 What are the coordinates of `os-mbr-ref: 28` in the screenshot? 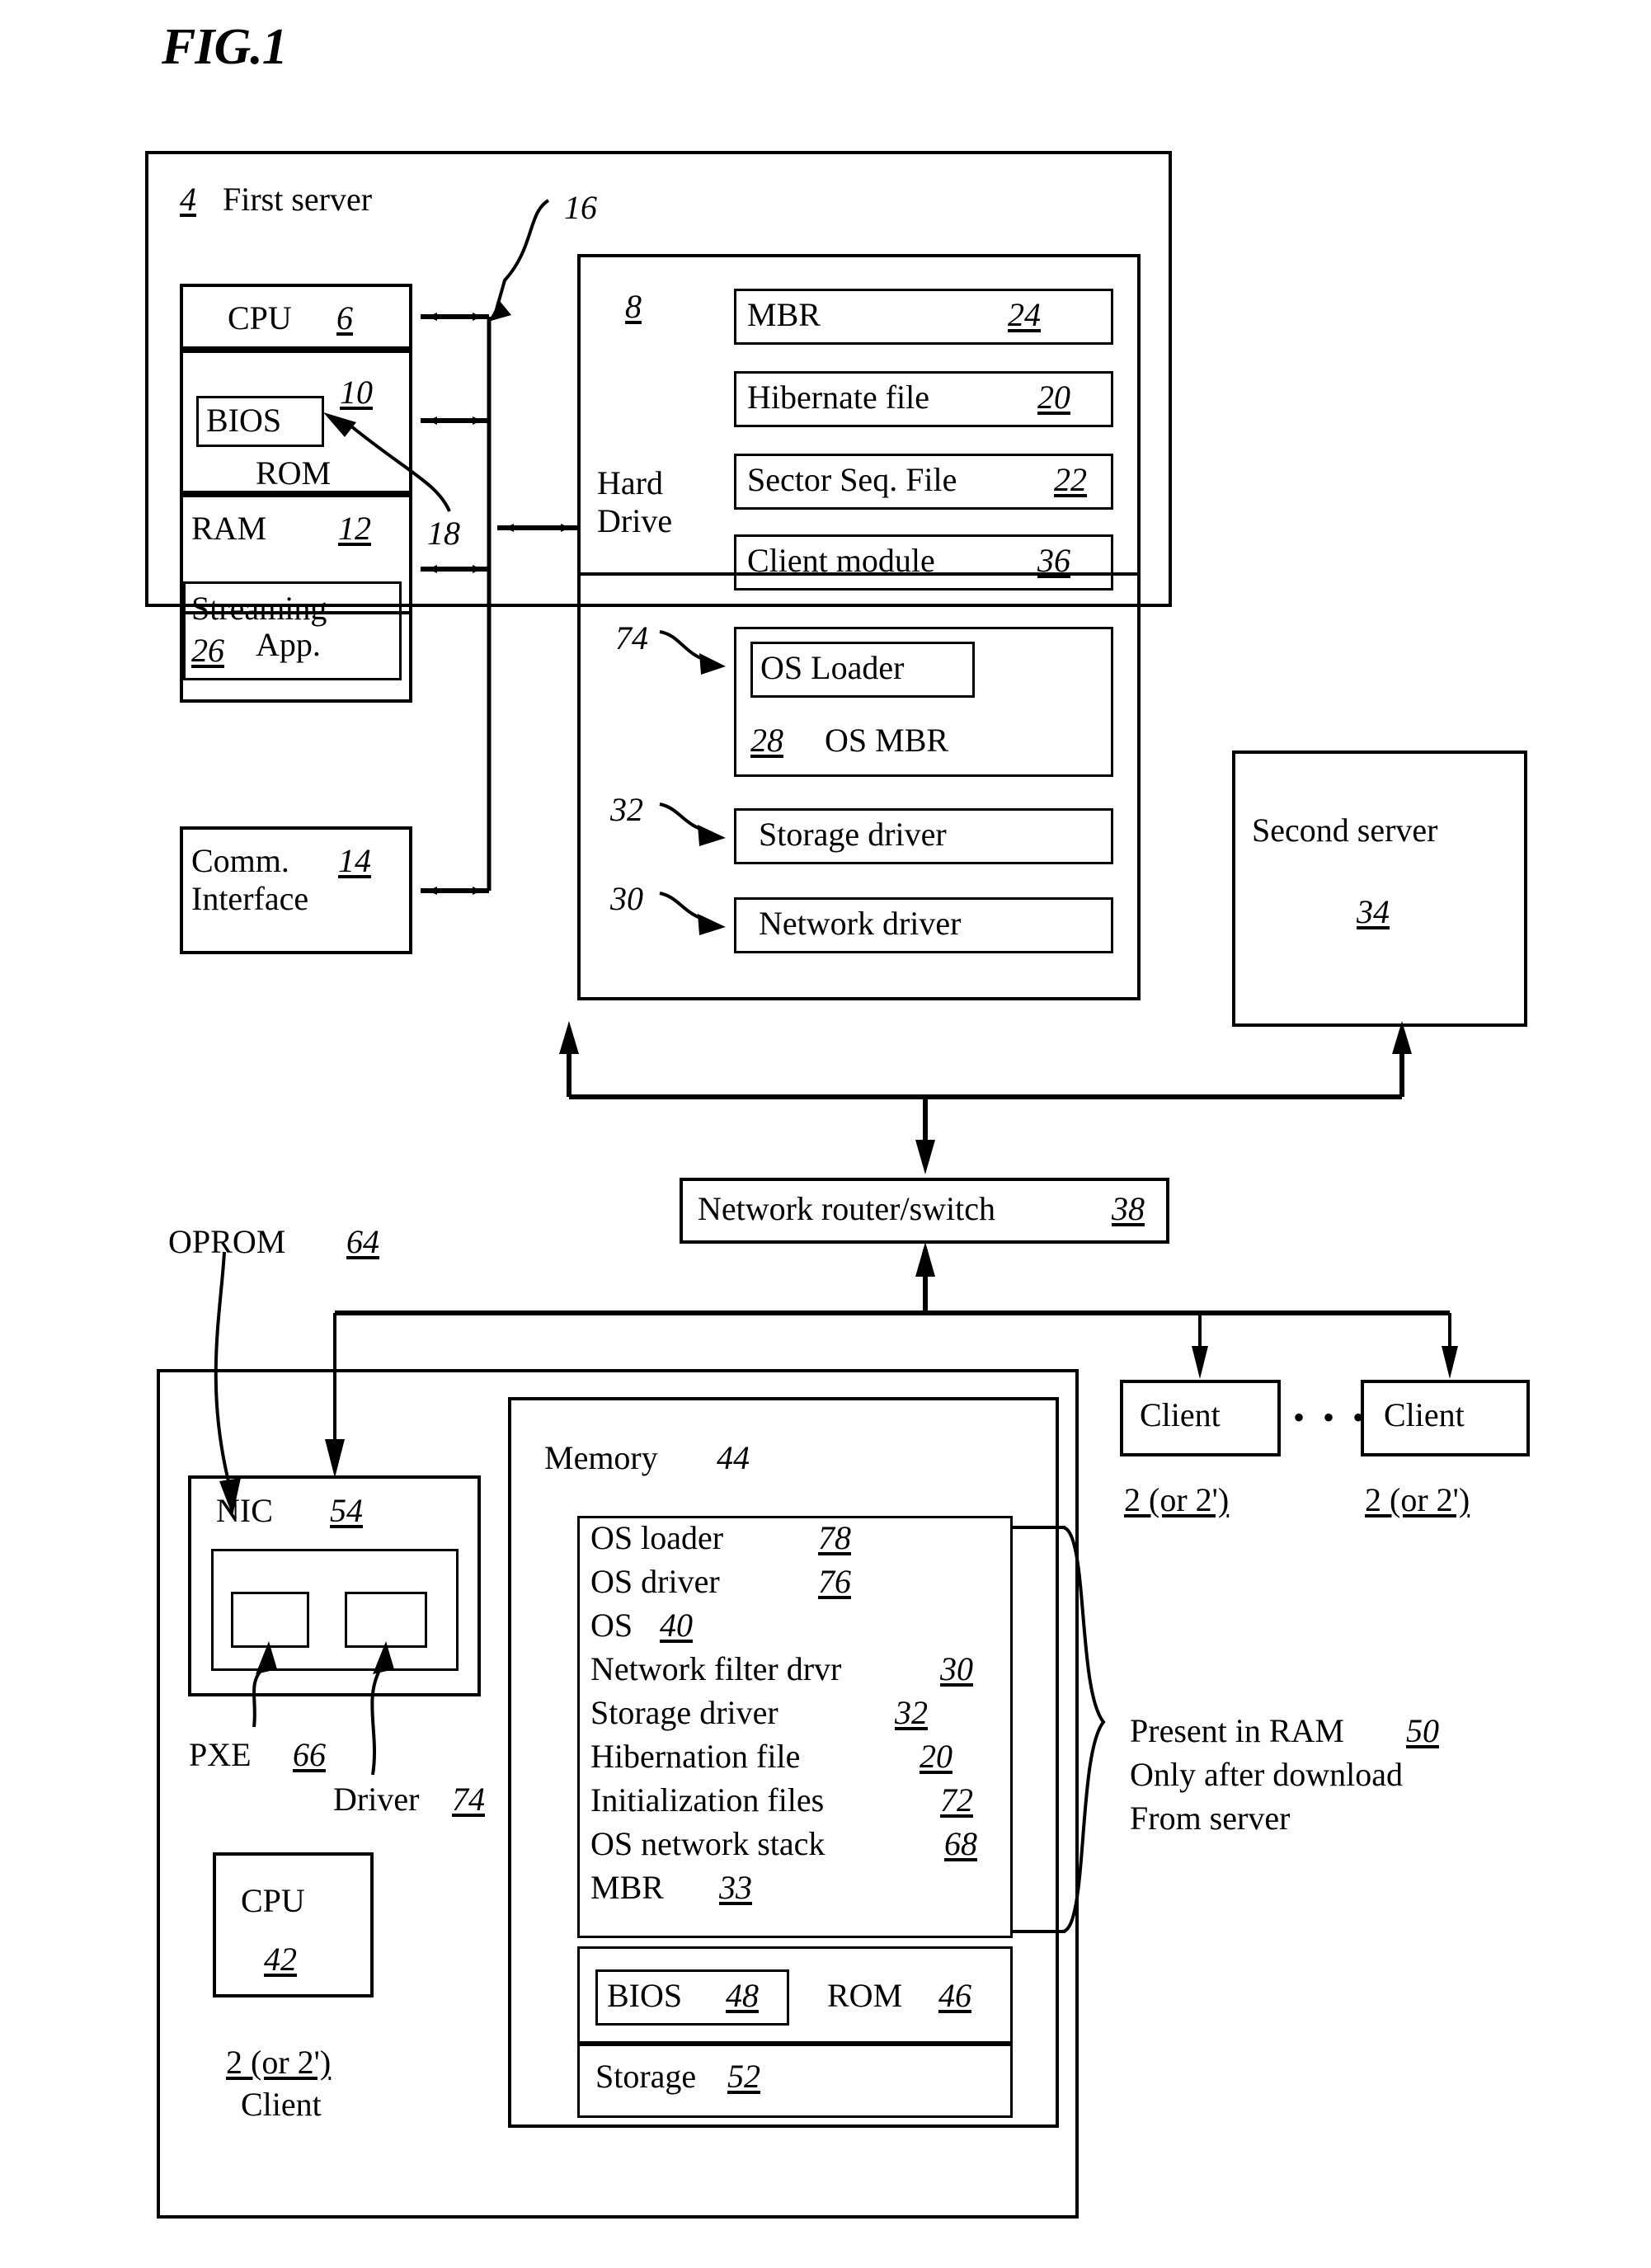 It's located at (766, 740).